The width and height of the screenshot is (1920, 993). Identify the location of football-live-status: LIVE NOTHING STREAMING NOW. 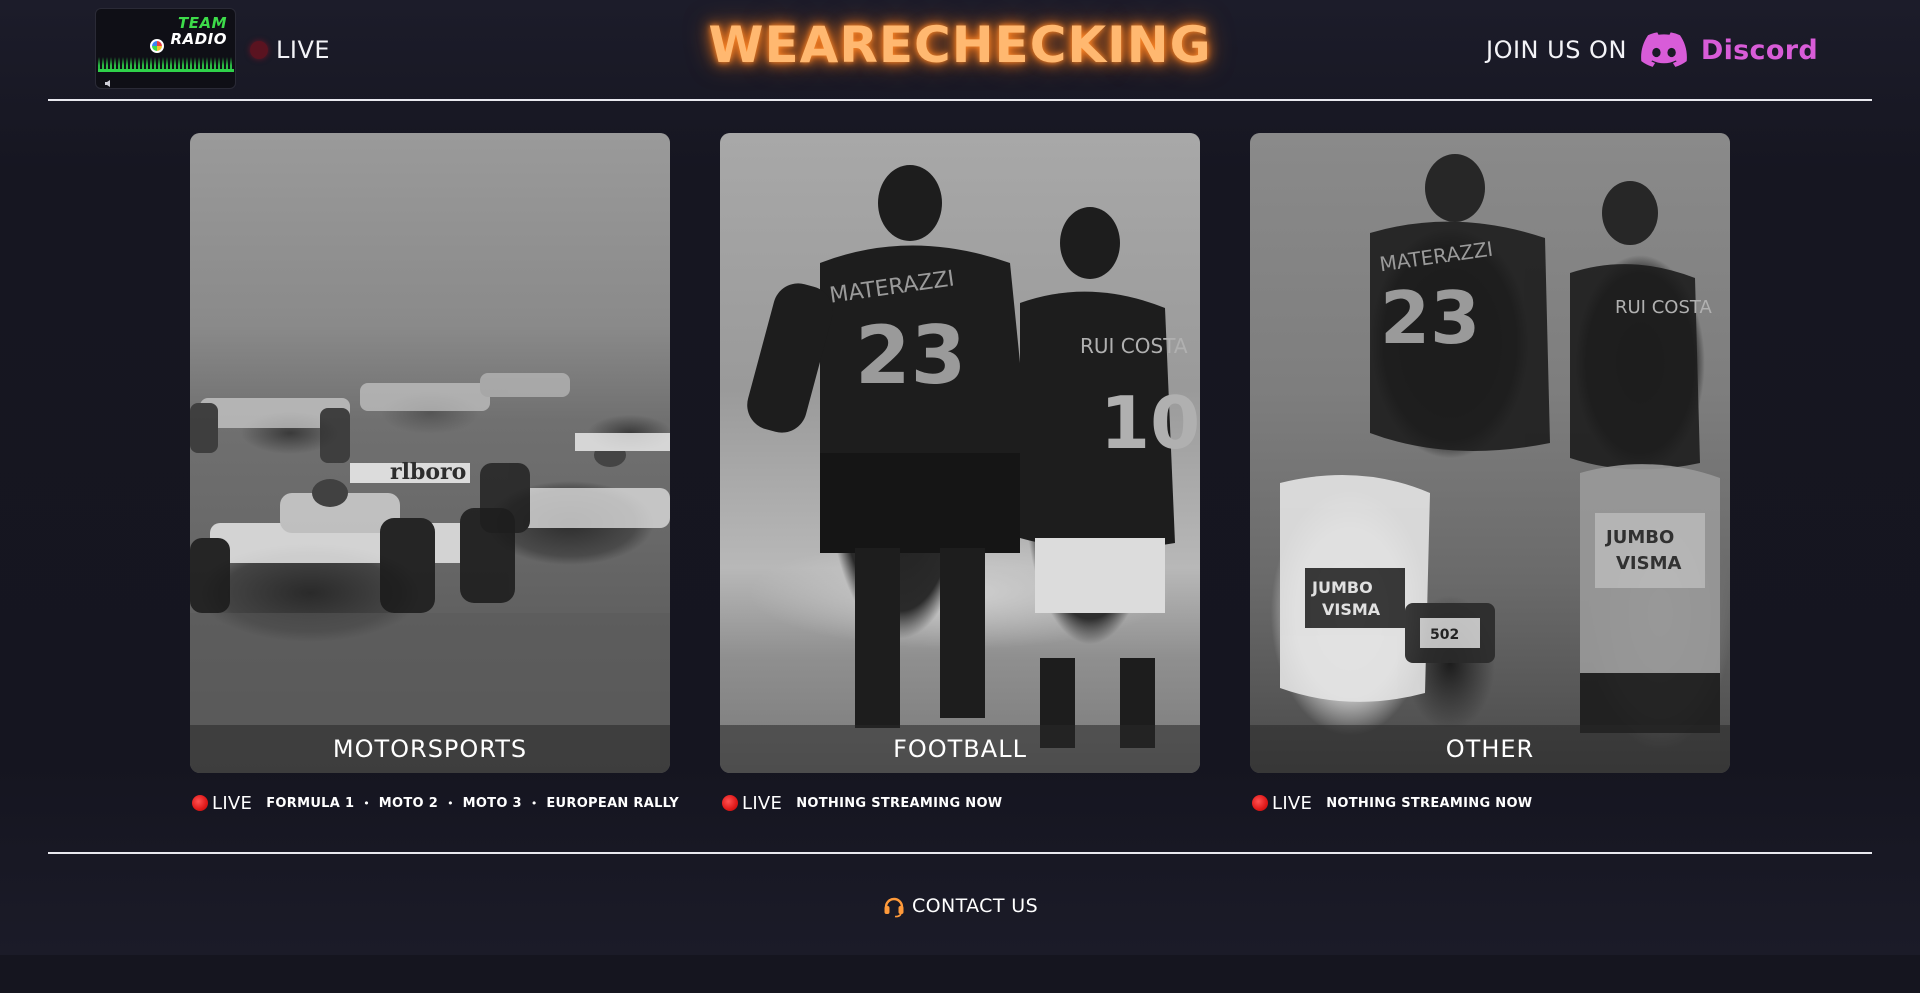
(862, 803).